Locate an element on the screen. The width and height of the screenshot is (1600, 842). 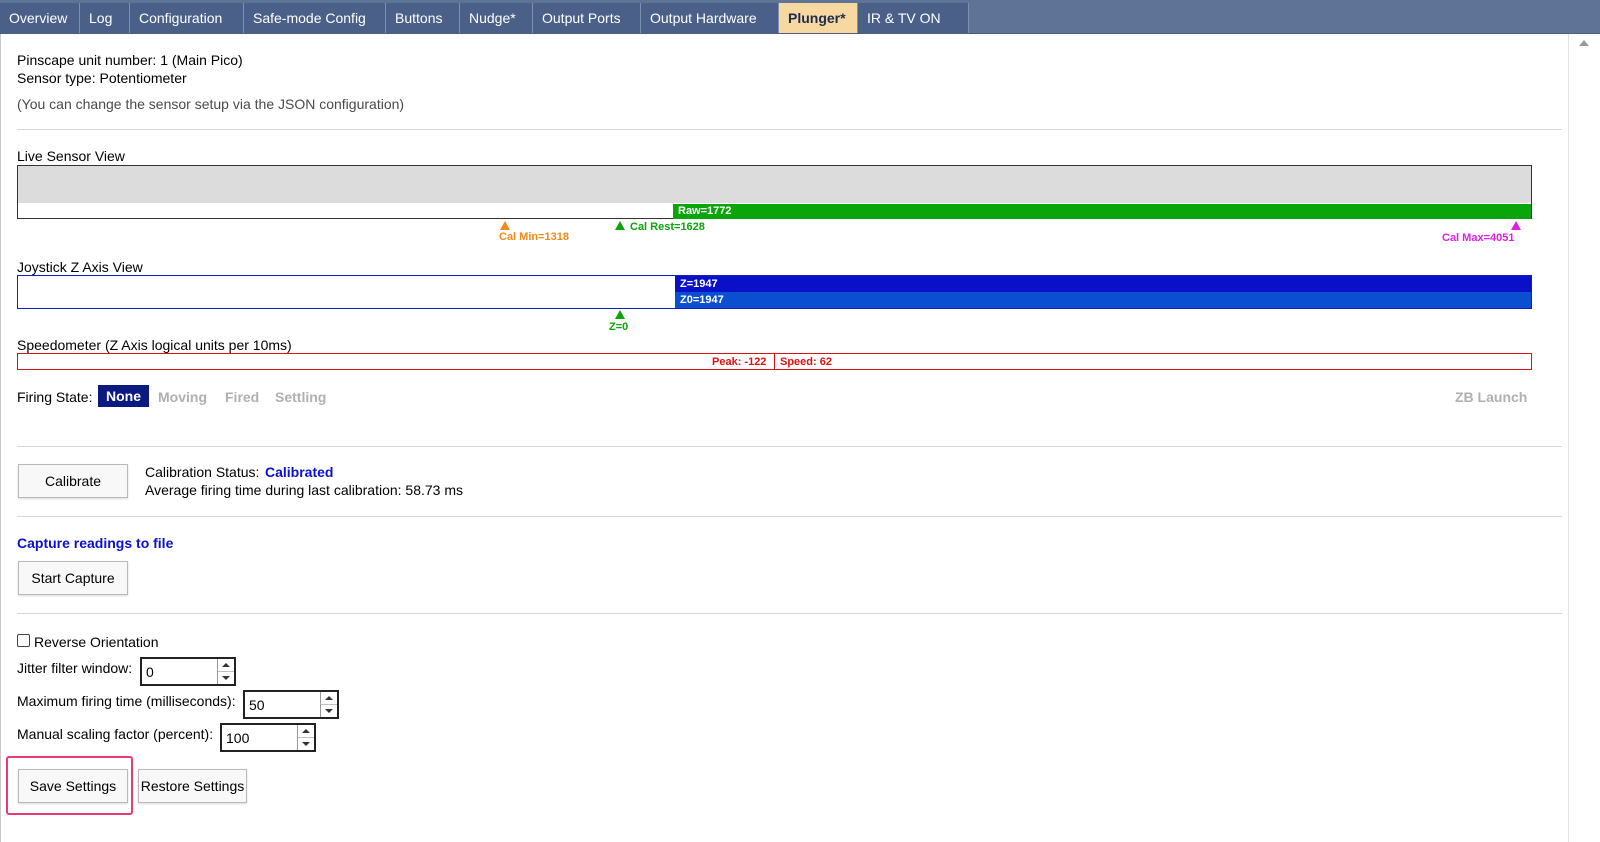
reverse-orientation-checkbox is located at coordinates (23, 640).